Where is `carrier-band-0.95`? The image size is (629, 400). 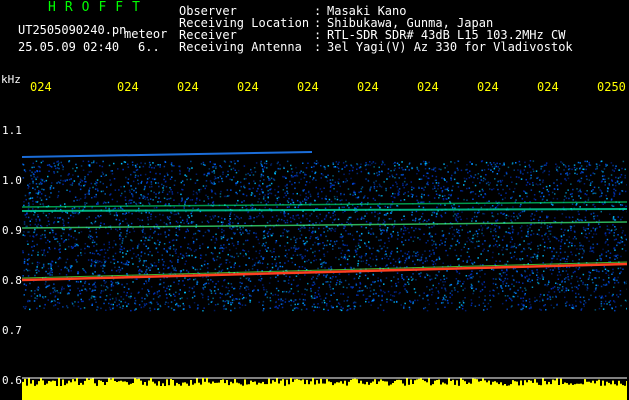
carrier-band-0.95 is located at coordinates (324, 204).